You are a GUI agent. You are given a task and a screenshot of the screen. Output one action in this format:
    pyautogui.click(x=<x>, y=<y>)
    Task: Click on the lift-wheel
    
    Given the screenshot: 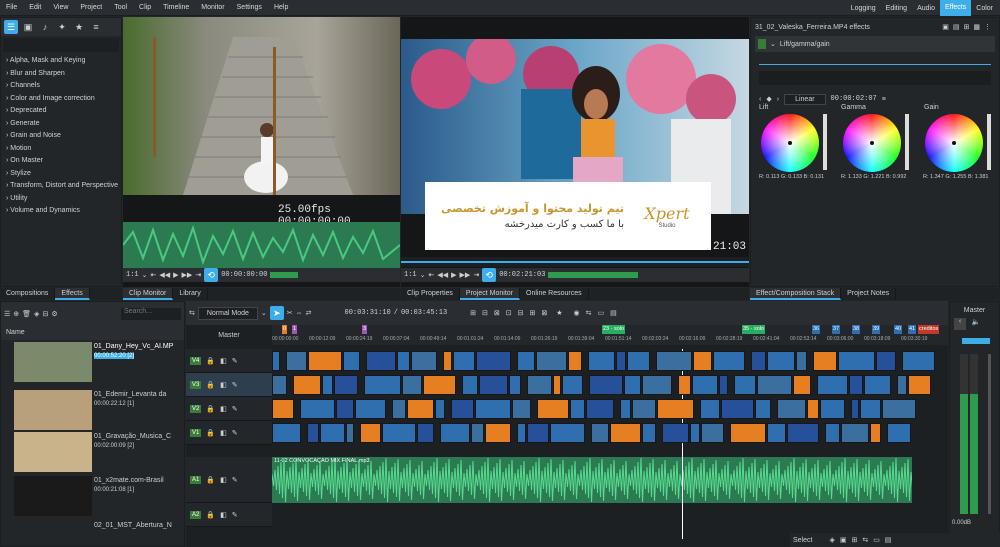 What is the action you would take?
    pyautogui.click(x=790, y=143)
    